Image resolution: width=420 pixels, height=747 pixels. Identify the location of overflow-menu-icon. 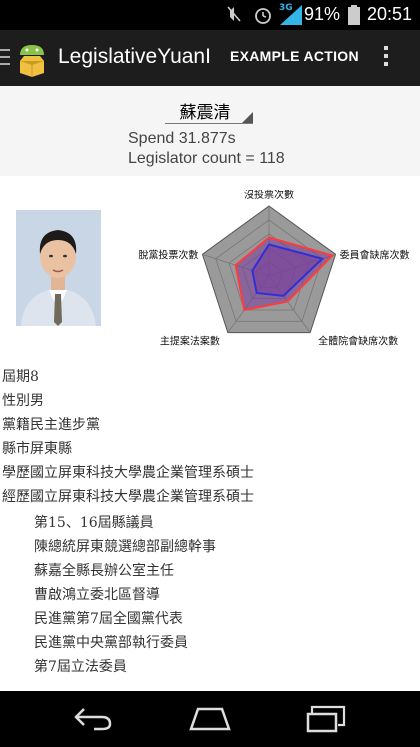
(387, 58).